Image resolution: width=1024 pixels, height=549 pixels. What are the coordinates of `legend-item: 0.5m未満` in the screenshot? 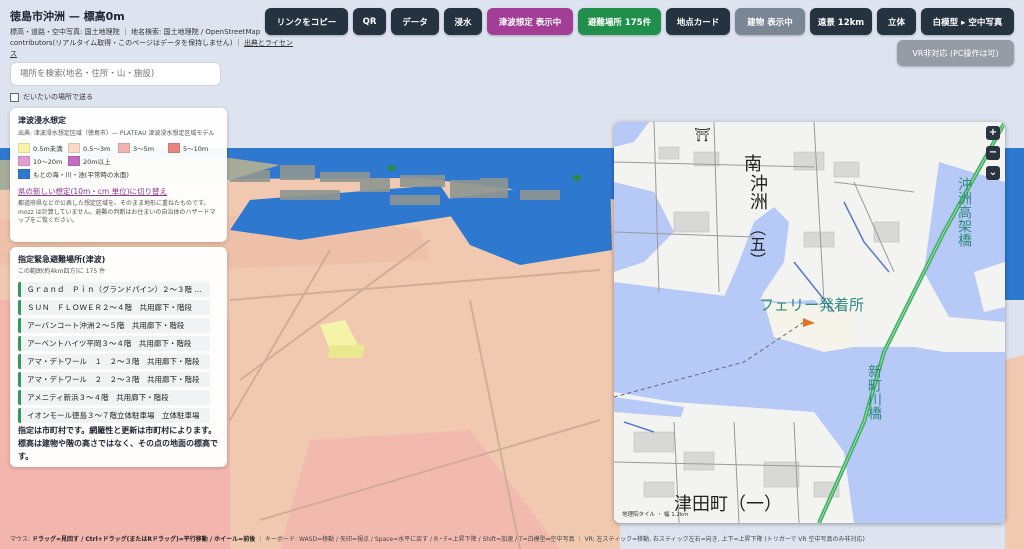 It's located at (41, 148).